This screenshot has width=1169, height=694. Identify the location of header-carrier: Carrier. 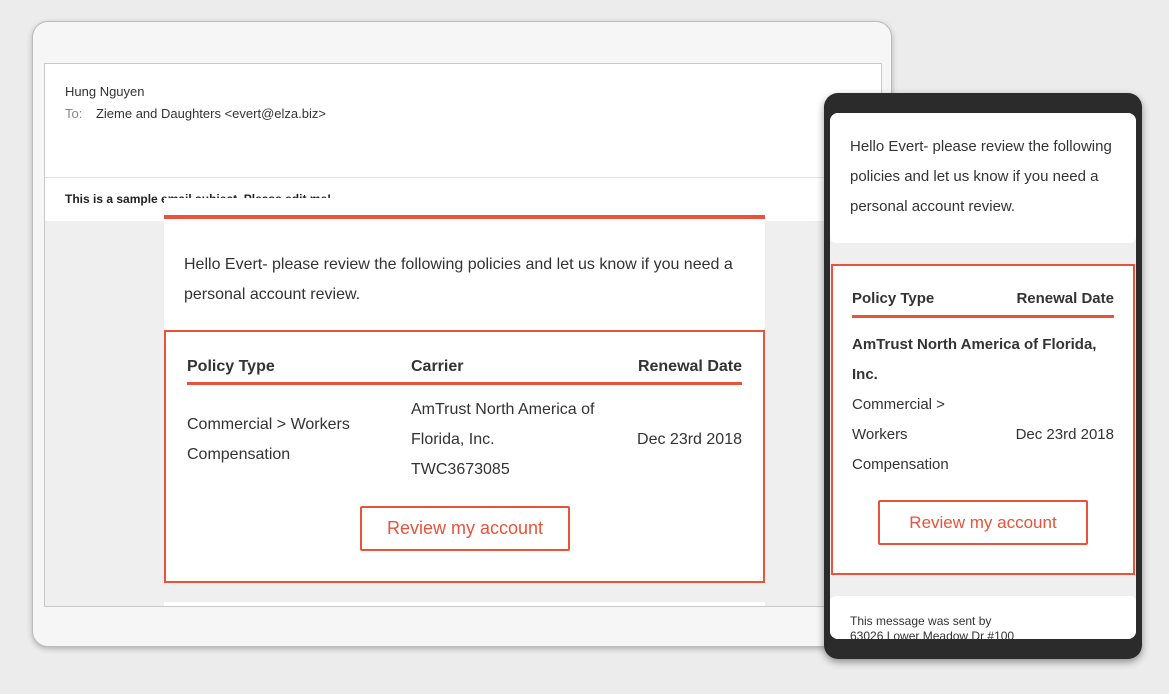
(437, 366).